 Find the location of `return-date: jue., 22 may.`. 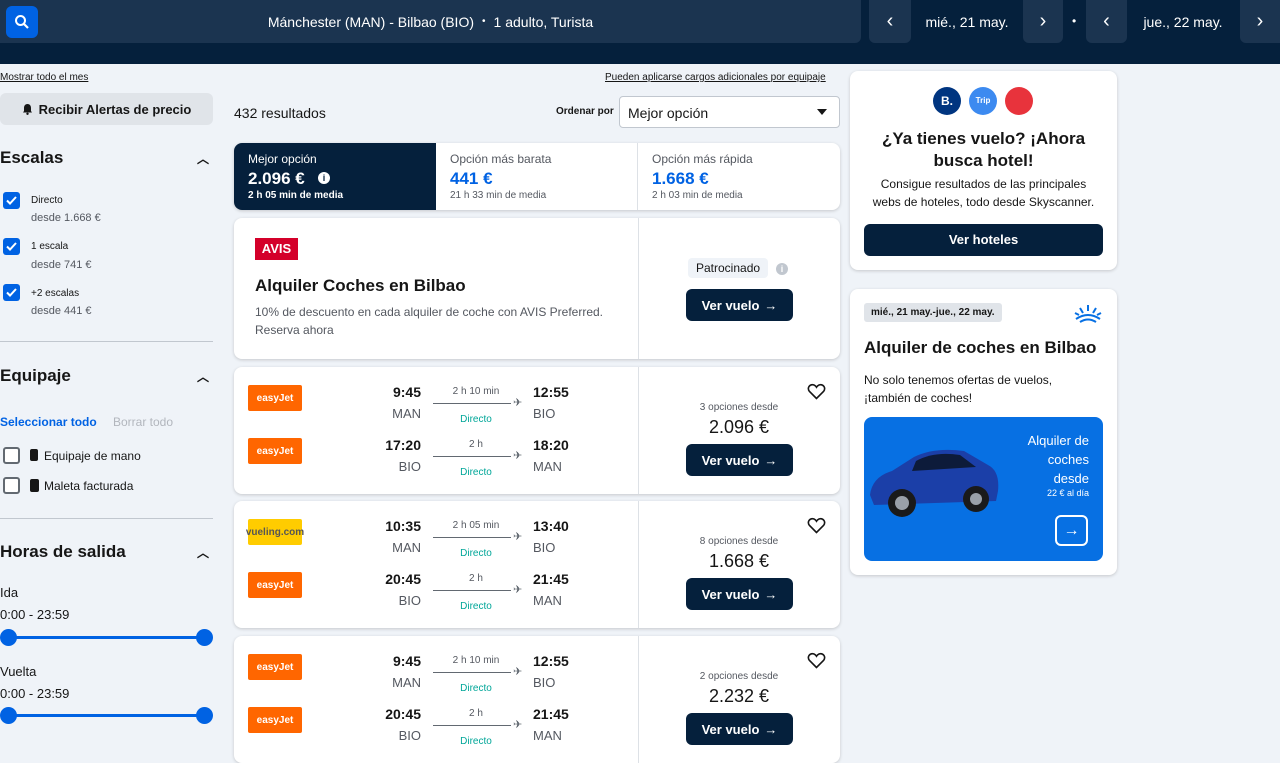

return-date: jue., 22 may. is located at coordinates (1183, 21).